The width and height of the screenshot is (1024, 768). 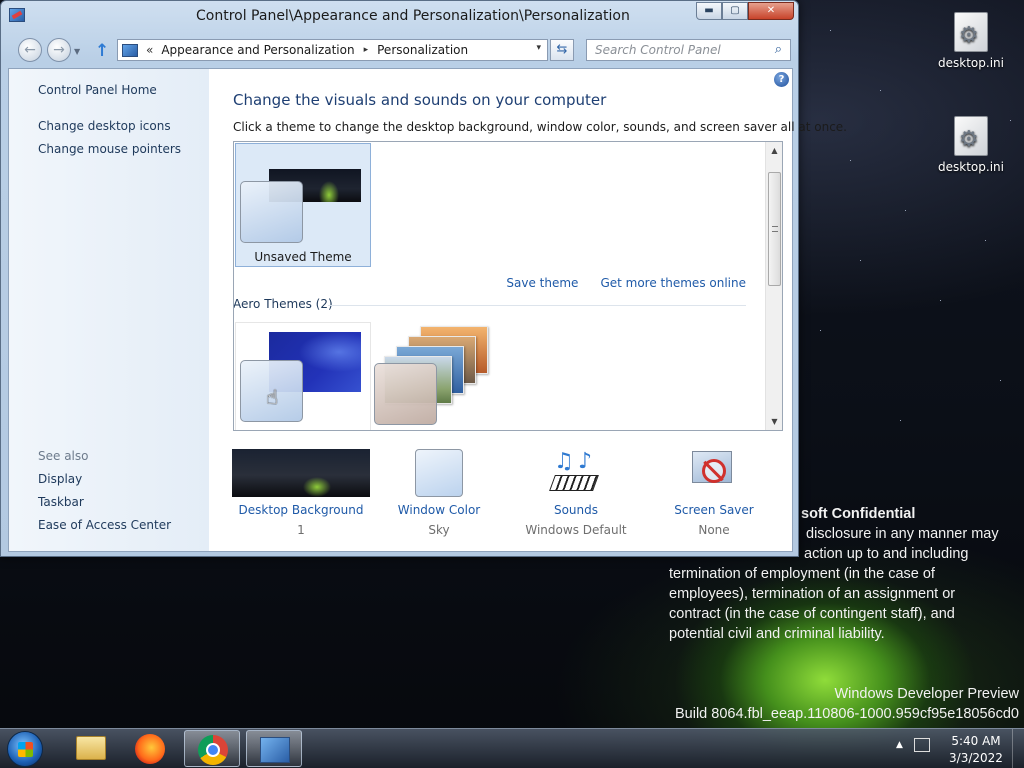 I want to click on window-color-value: Sky, so click(x=439, y=530).